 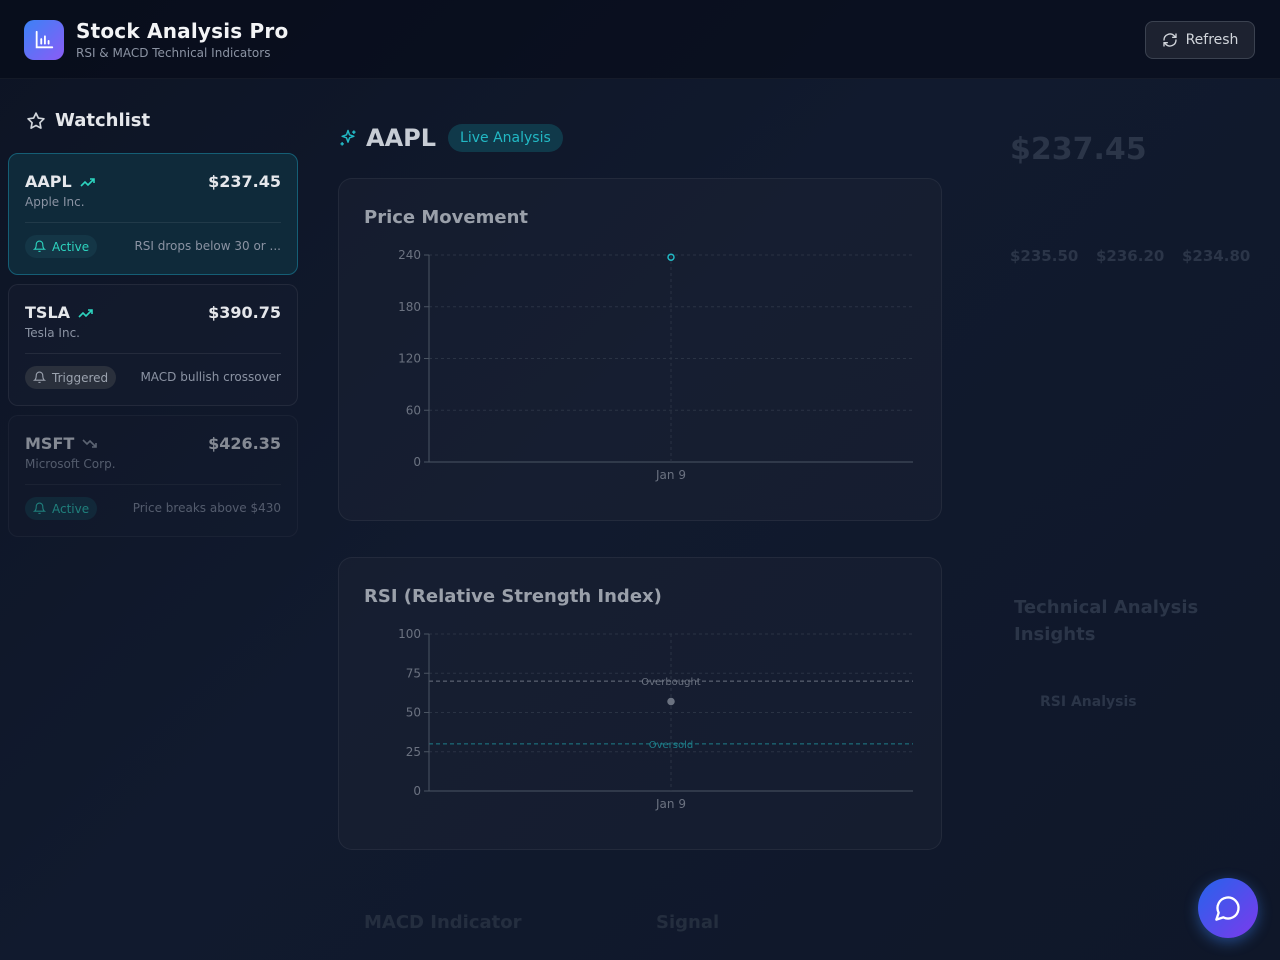 What do you see at coordinates (1044, 256) in the screenshot?
I see `price-level-1: $235.50` at bounding box center [1044, 256].